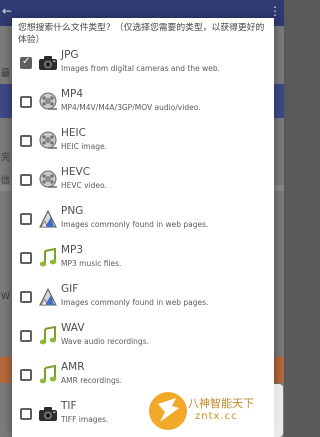 The height and width of the screenshot is (437, 320). I want to click on watermark: 八神智能天下 zntx.cc, so click(214, 410).